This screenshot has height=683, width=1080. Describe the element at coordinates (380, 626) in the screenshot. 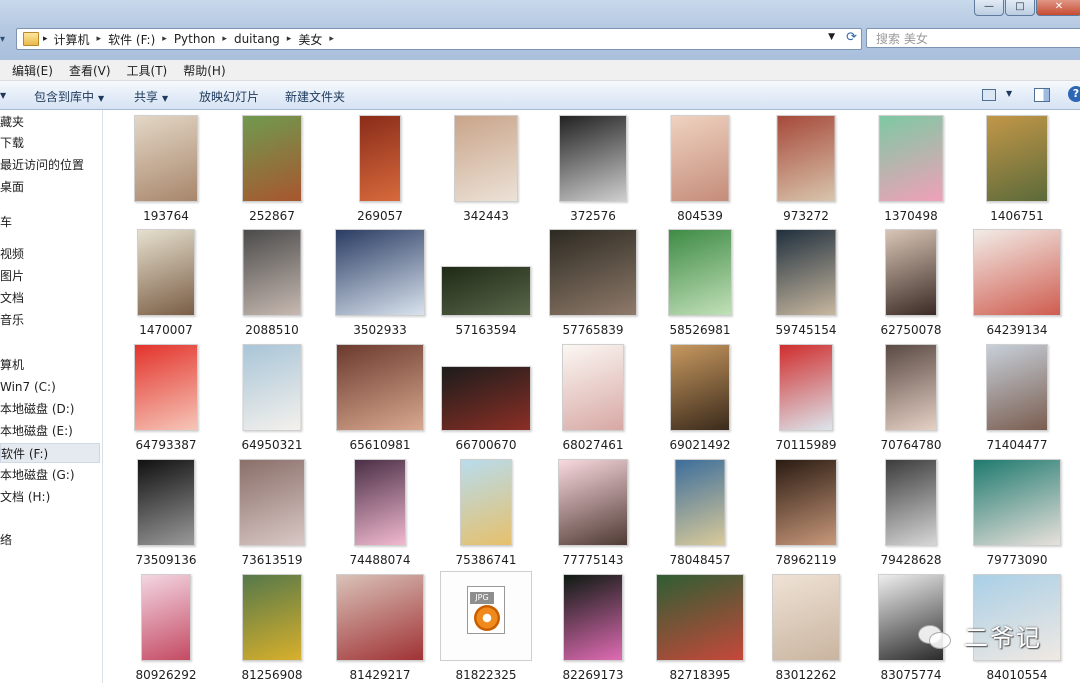

I see `file-item: 81429217` at that location.